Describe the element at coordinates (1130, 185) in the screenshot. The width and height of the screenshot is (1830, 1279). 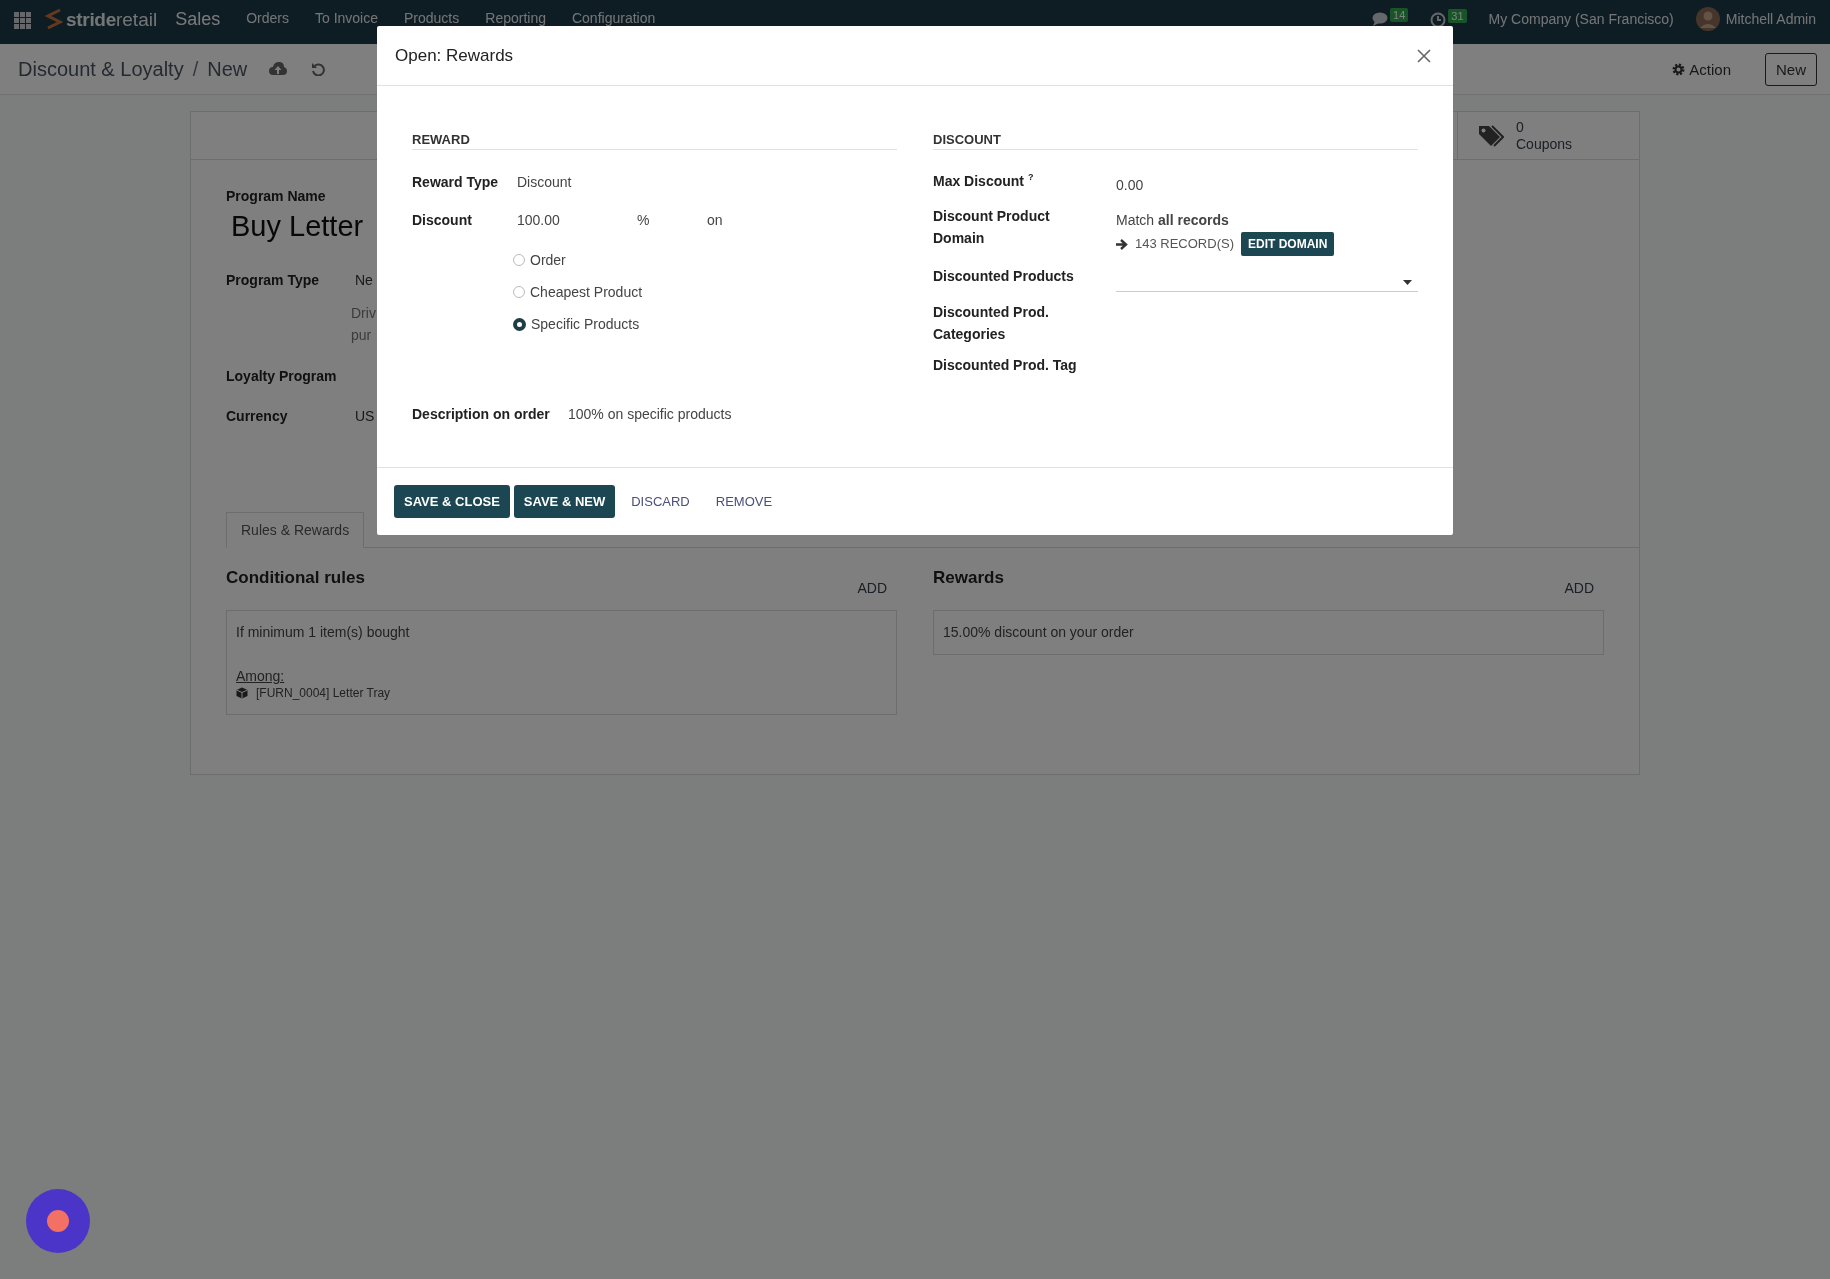
I see `max-discount-field: 0.00` at that location.